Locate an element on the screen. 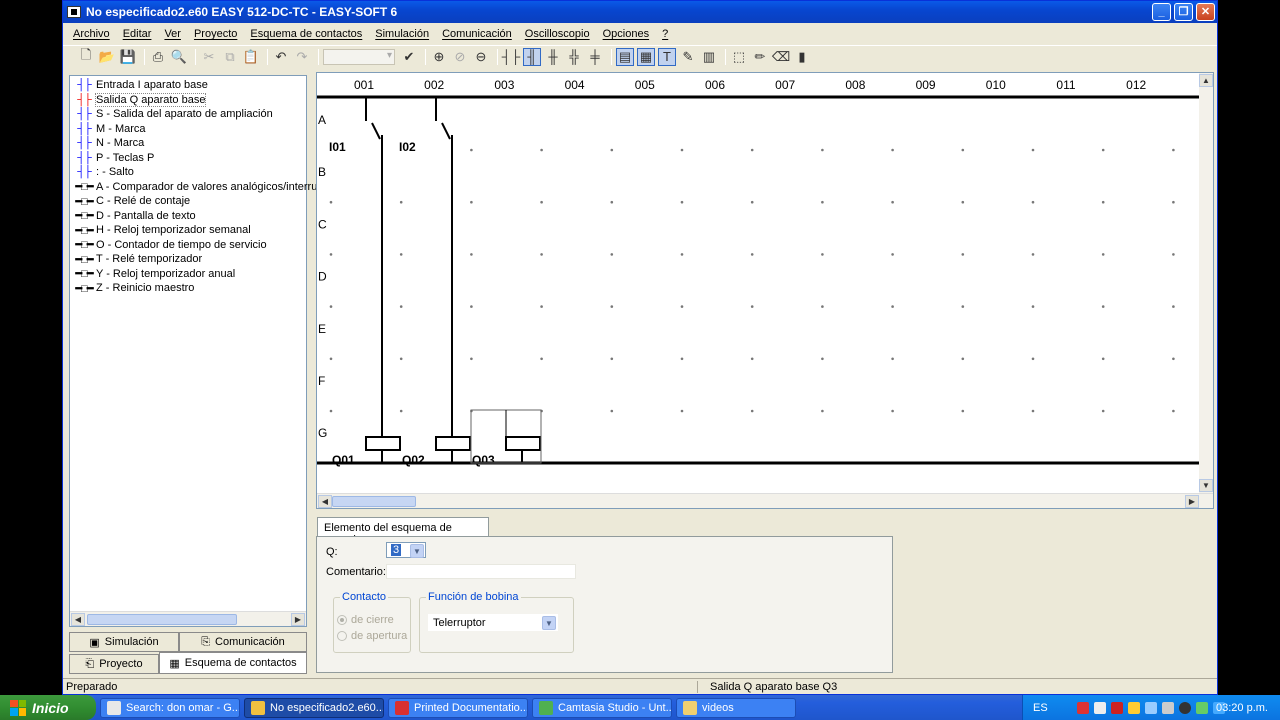  close-button: ✕ is located at coordinates (1205, 12).